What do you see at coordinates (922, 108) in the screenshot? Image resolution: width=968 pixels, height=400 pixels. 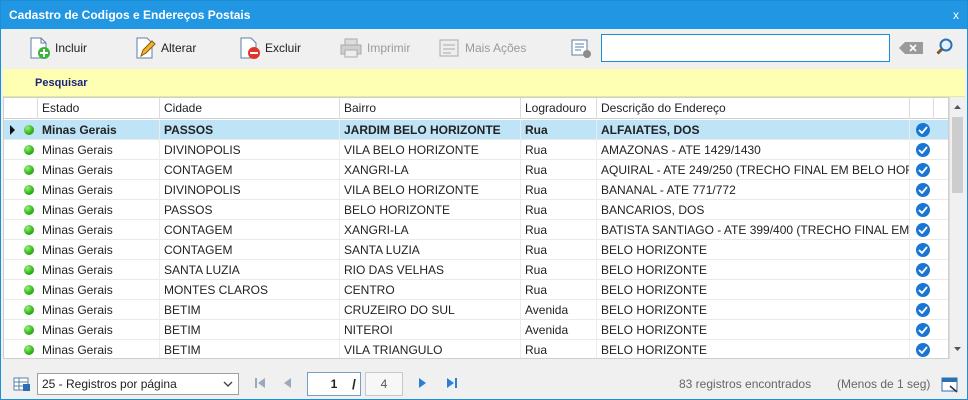 I see `header-check-column` at bounding box center [922, 108].